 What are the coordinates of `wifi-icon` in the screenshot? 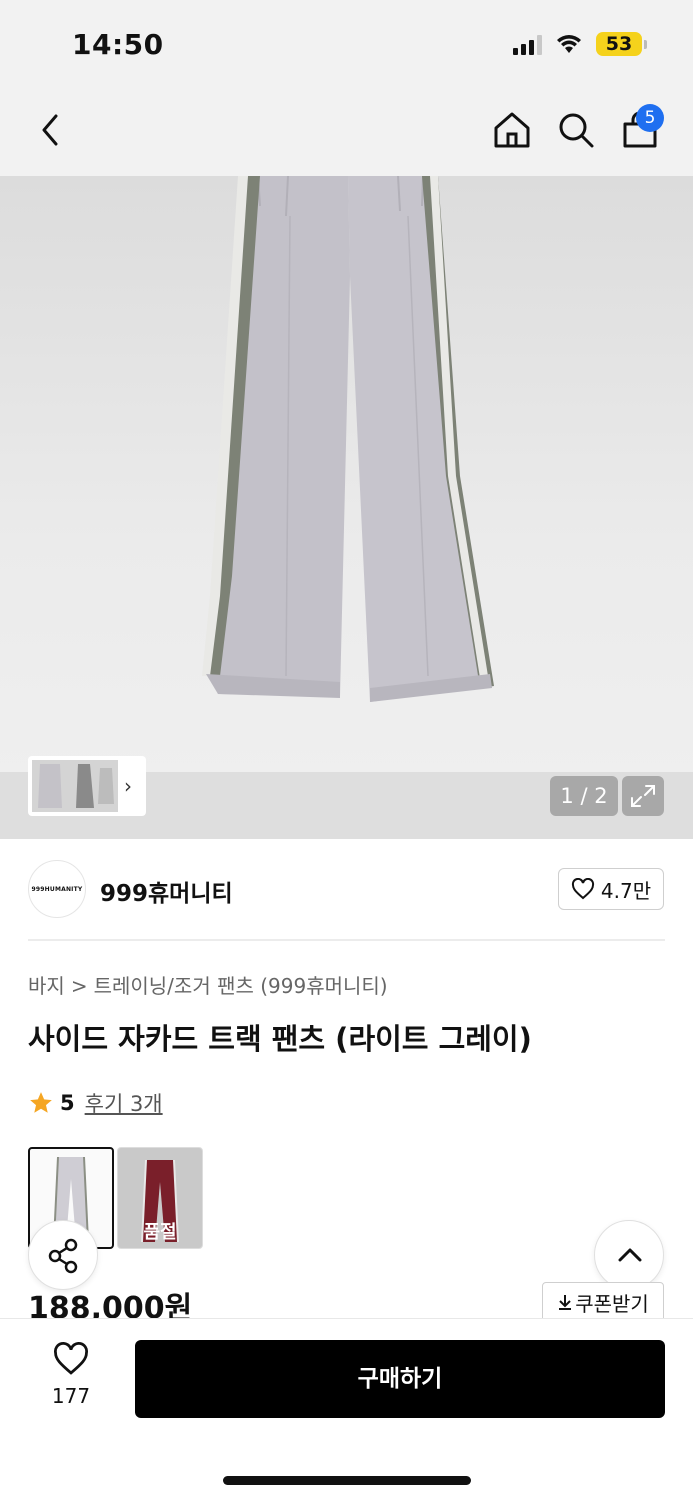 It's located at (569, 44).